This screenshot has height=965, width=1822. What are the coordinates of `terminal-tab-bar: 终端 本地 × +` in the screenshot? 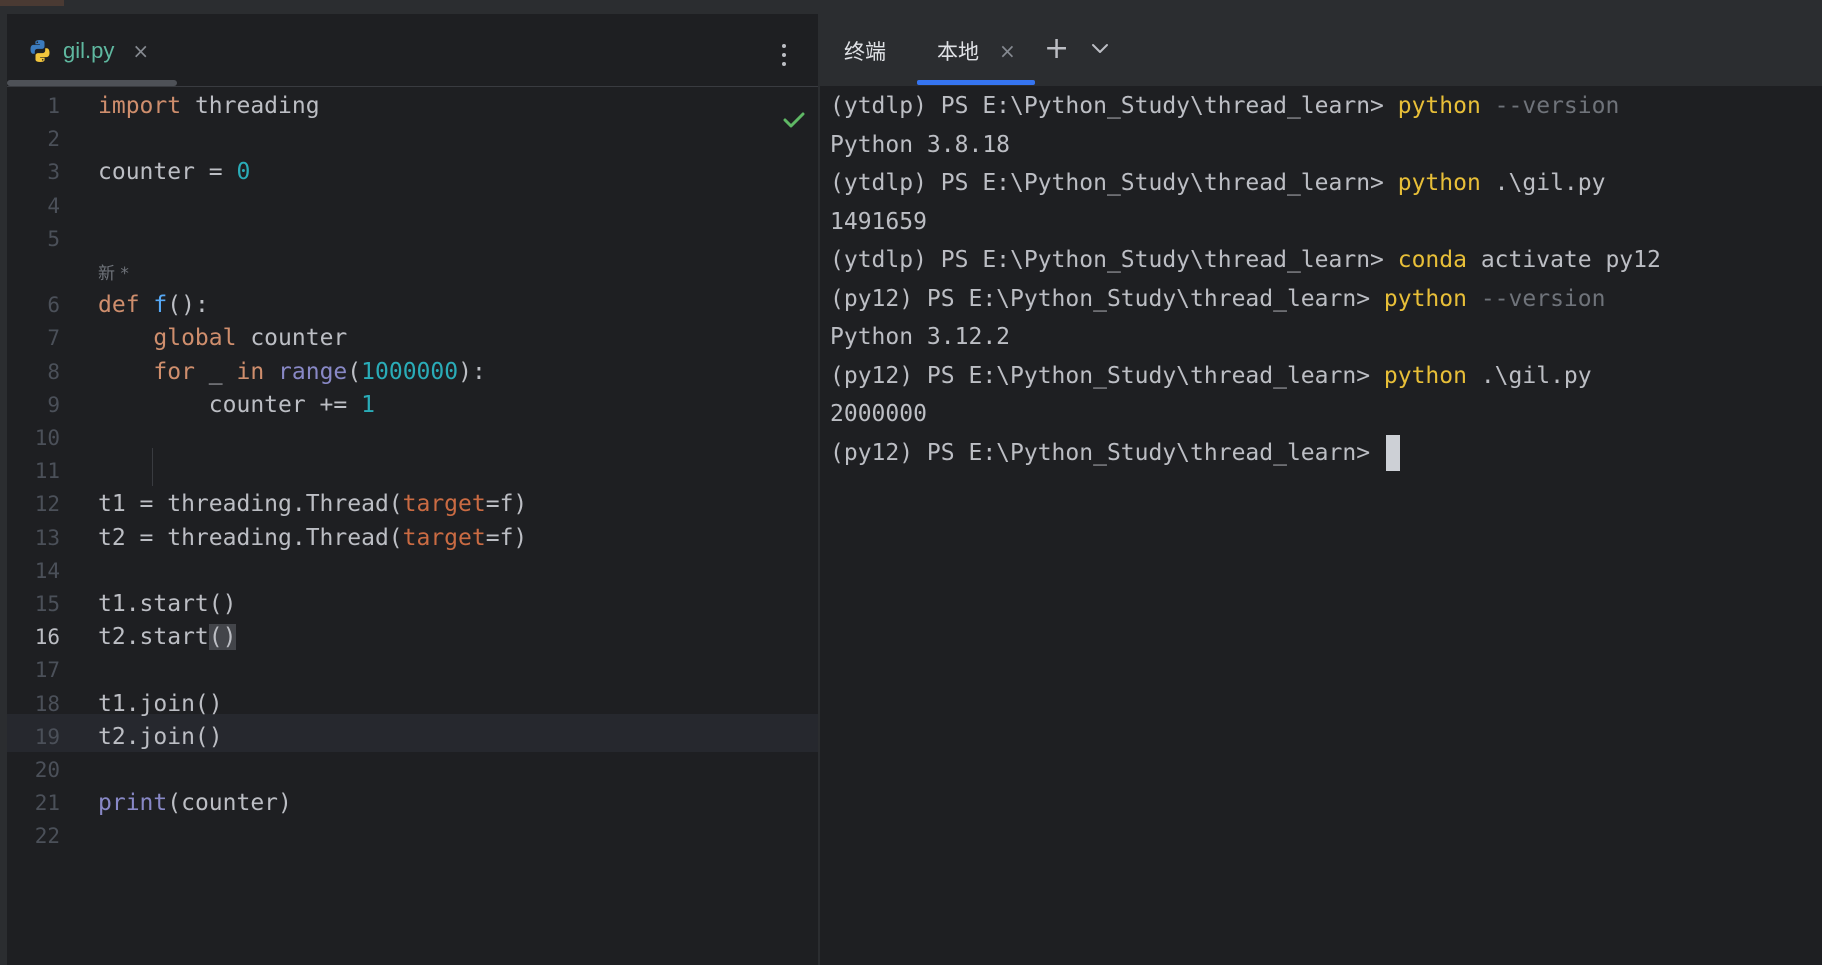 It's located at (1321, 50).